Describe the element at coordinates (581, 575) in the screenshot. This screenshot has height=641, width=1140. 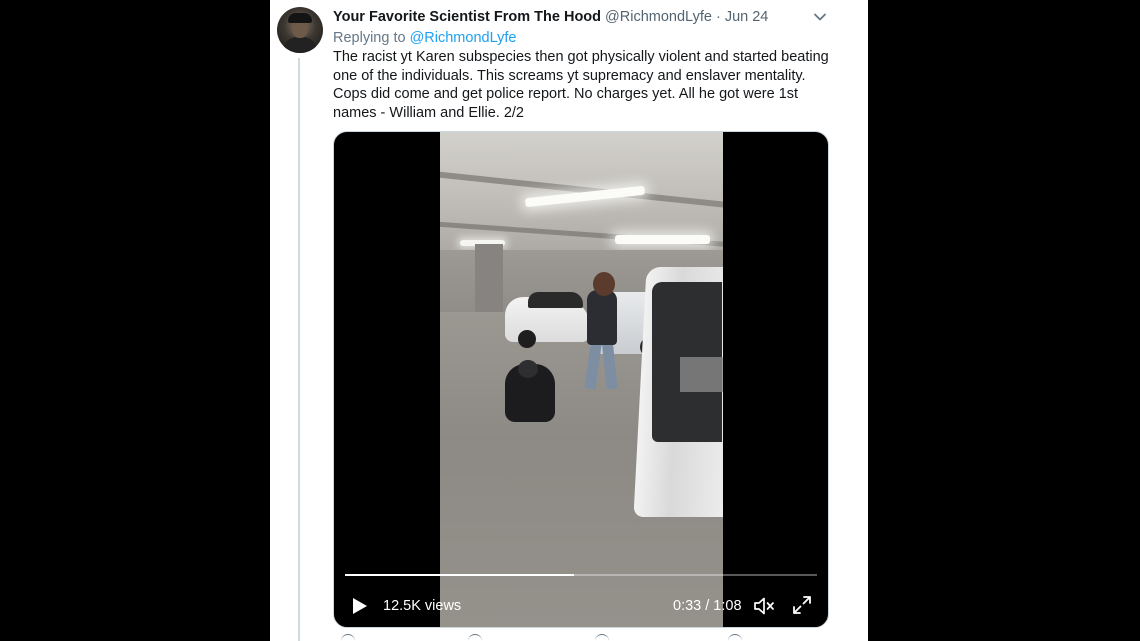
I see `video-progress-bar` at that location.